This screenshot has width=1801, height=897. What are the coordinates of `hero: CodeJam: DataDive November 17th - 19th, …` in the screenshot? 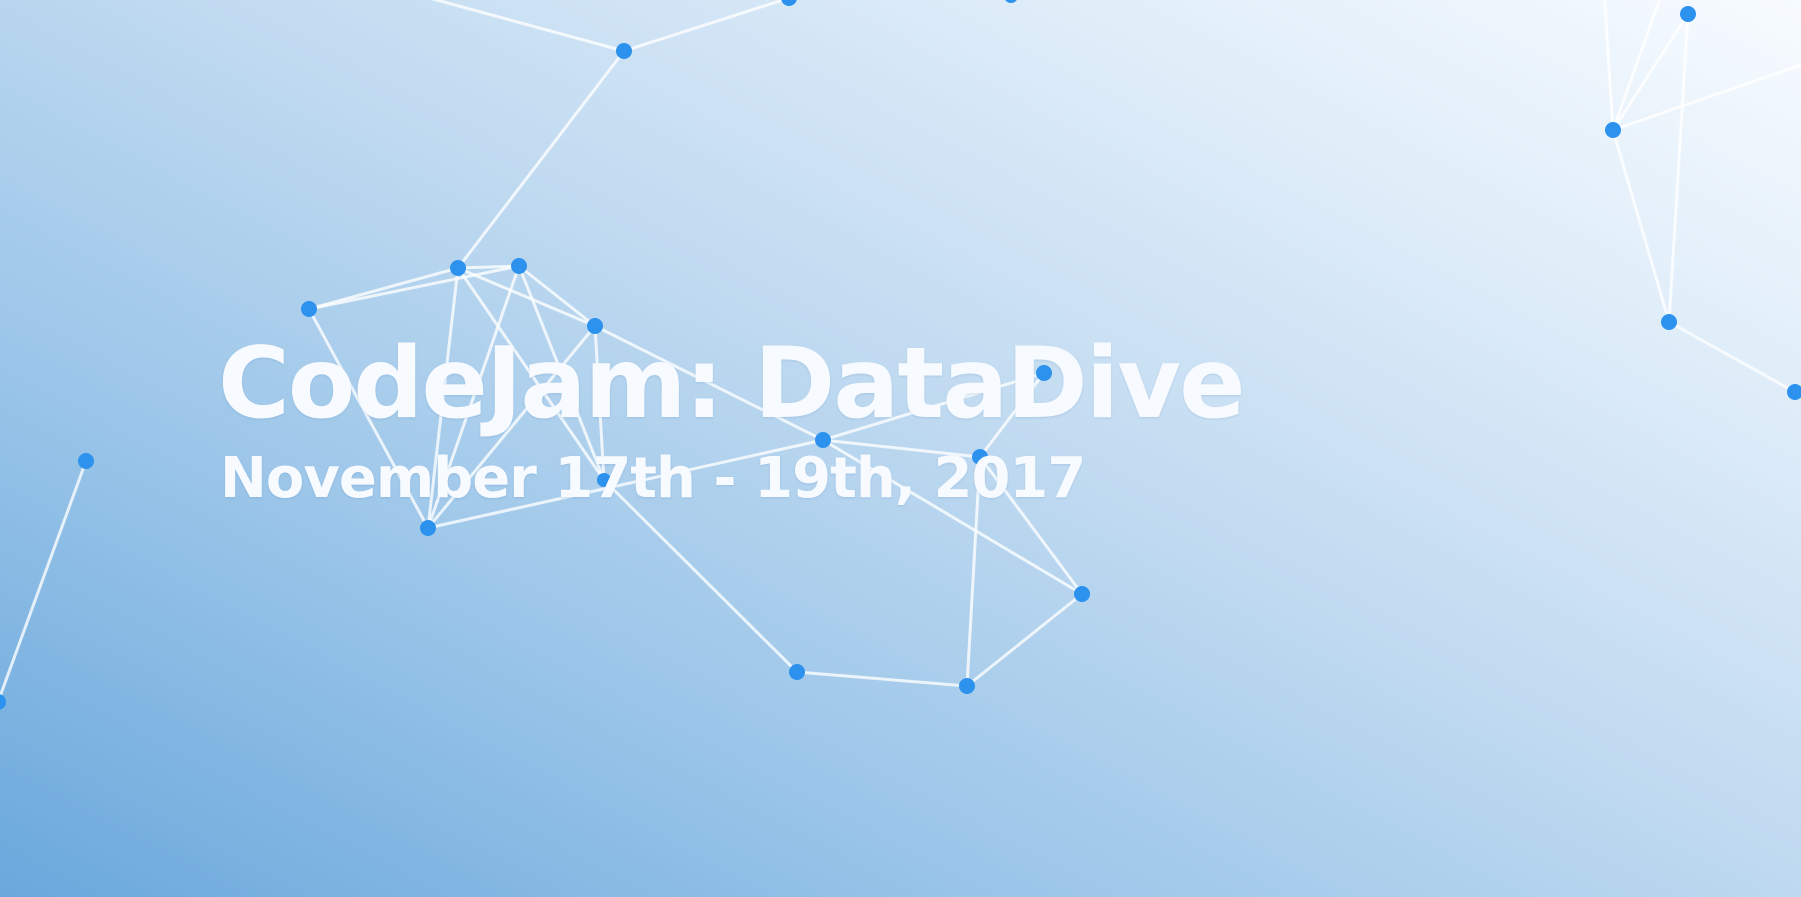 It's located at (732, 419).